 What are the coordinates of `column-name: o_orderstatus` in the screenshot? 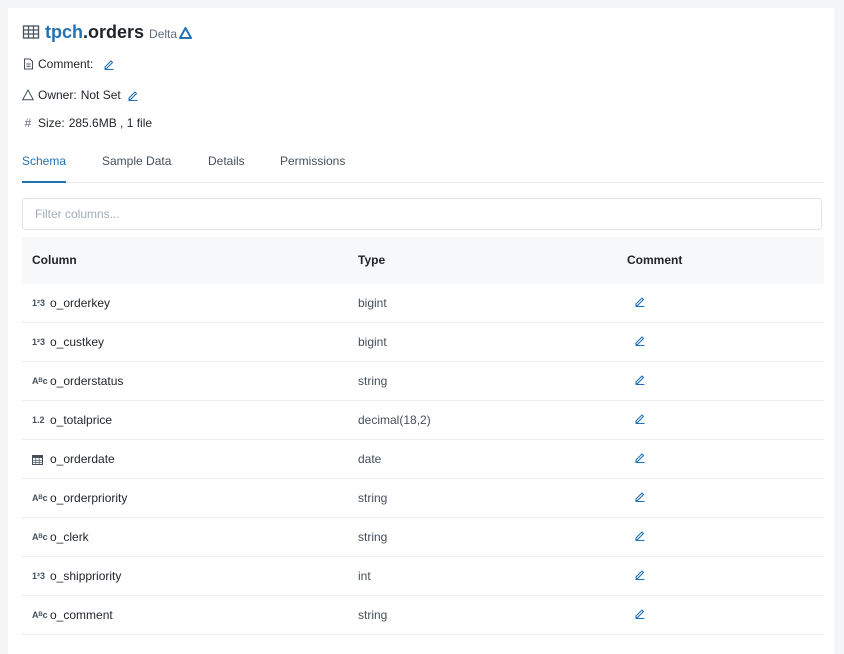 It's located at (87, 381).